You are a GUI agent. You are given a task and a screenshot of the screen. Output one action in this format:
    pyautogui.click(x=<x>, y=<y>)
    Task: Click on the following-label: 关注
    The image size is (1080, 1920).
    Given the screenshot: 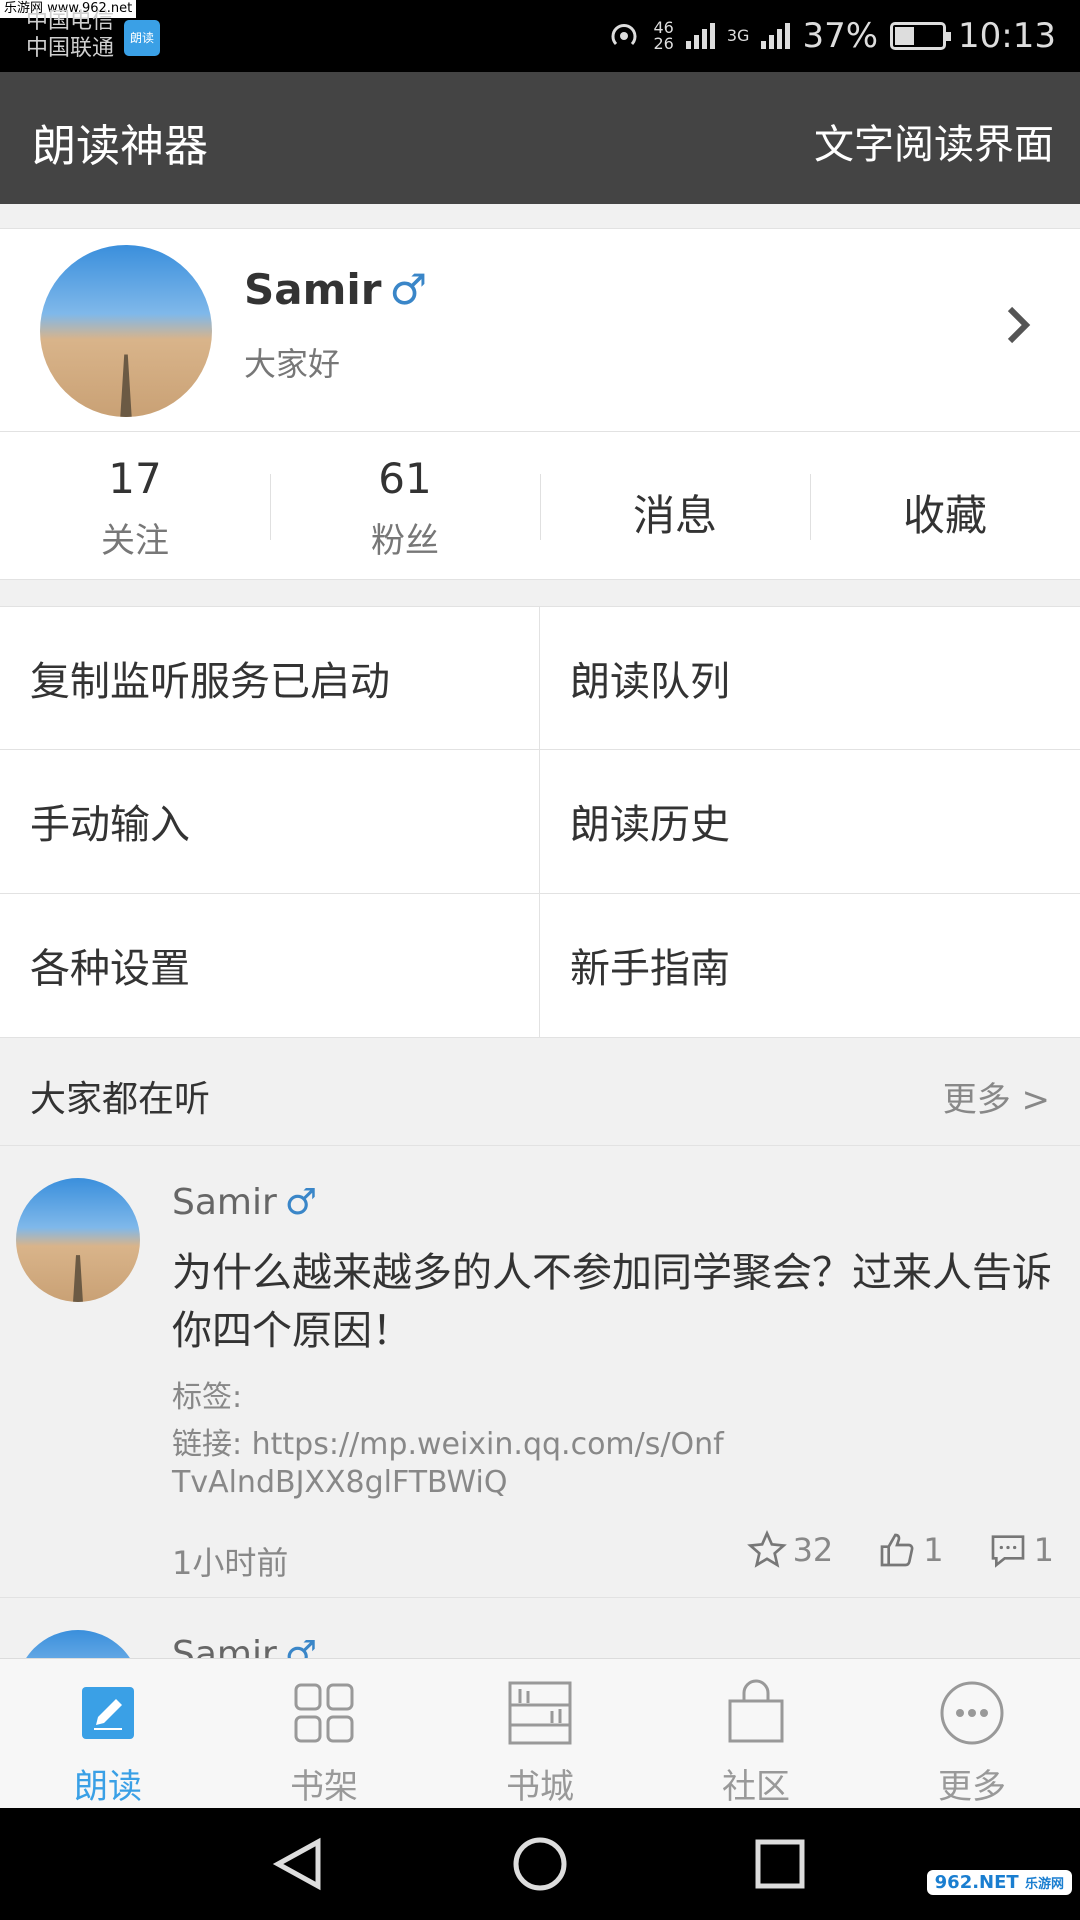 What is the action you would take?
    pyautogui.click(x=135, y=541)
    